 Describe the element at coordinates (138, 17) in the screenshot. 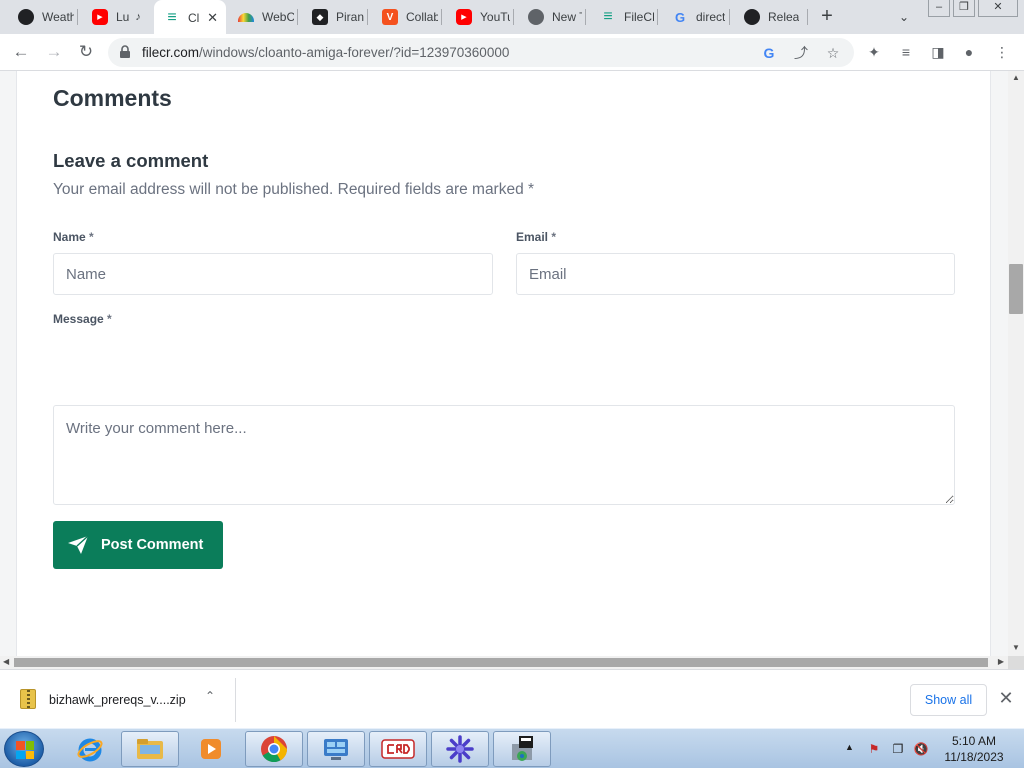

I see `speaker-icon: ♪` at that location.